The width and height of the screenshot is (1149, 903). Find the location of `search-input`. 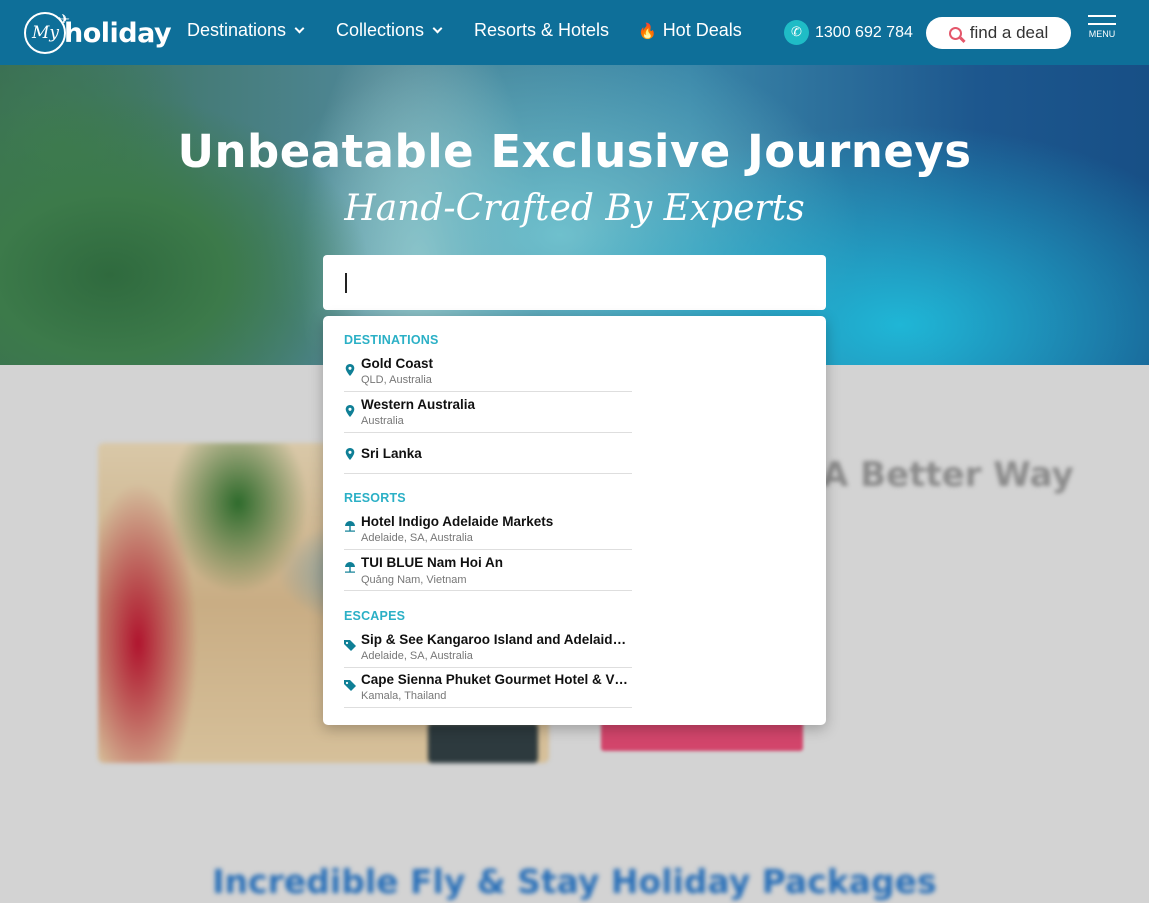

search-input is located at coordinates (574, 282).